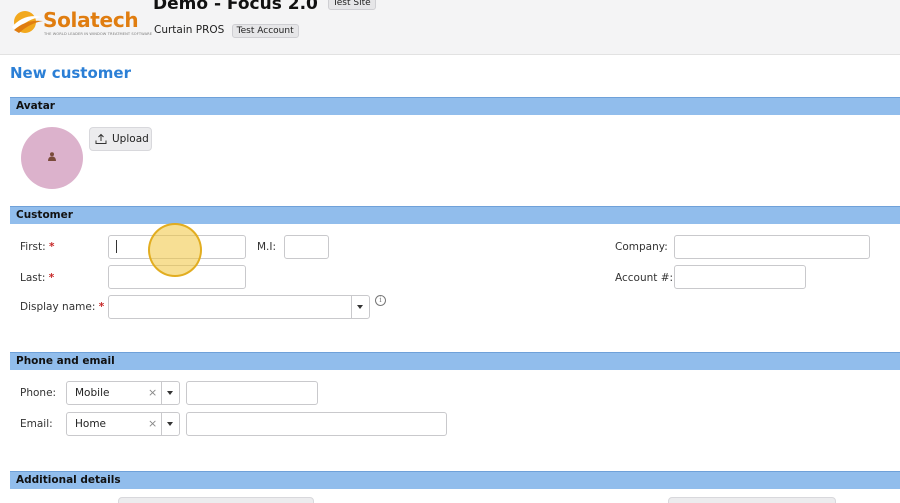  I want to click on account-number-label: Account #:, so click(644, 278).